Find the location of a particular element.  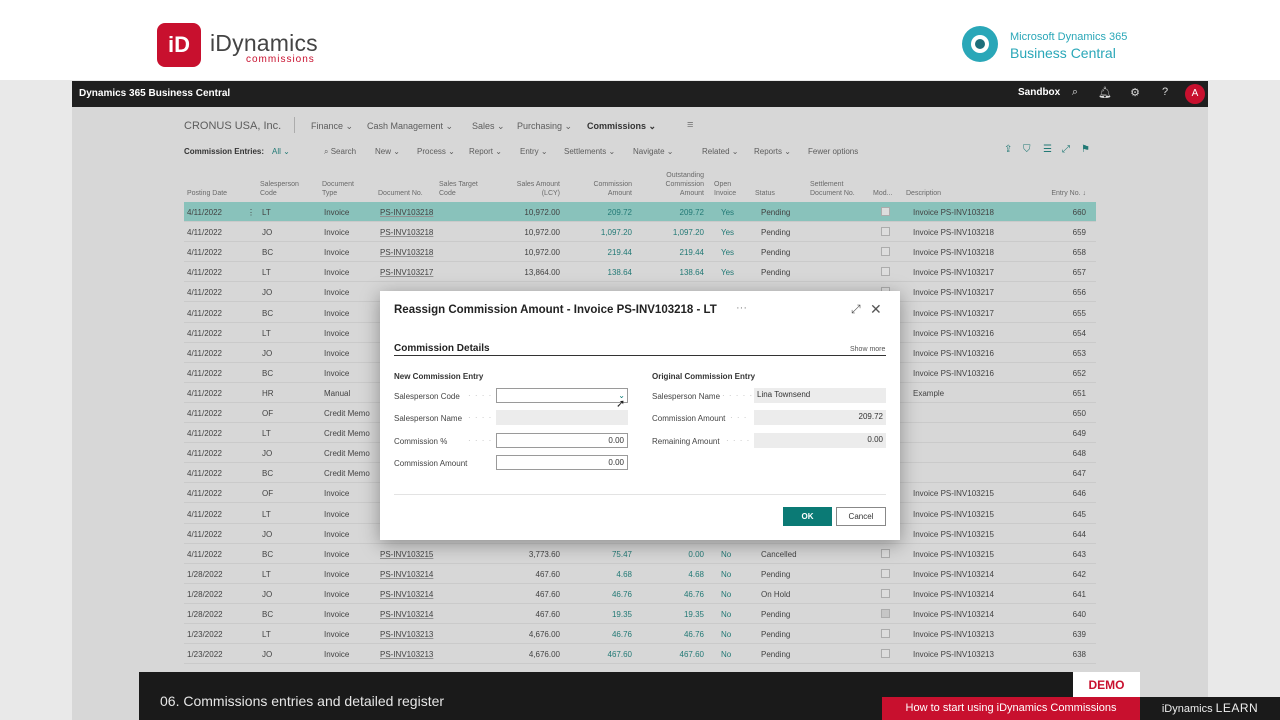

section-divider is located at coordinates (640, 355).